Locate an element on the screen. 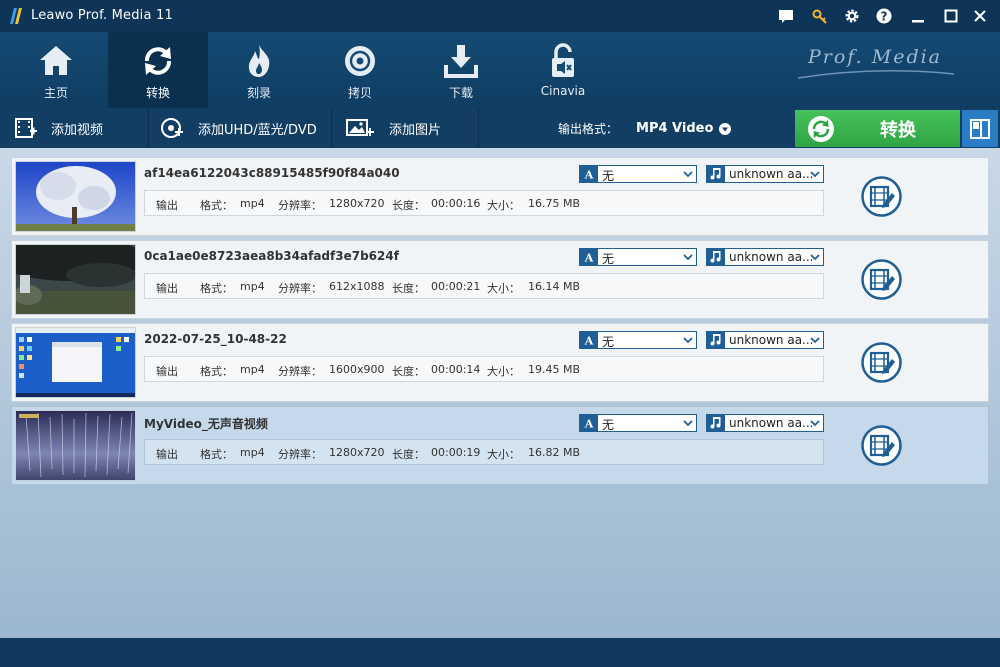  output-format-value: MP4 Video is located at coordinates (675, 128).